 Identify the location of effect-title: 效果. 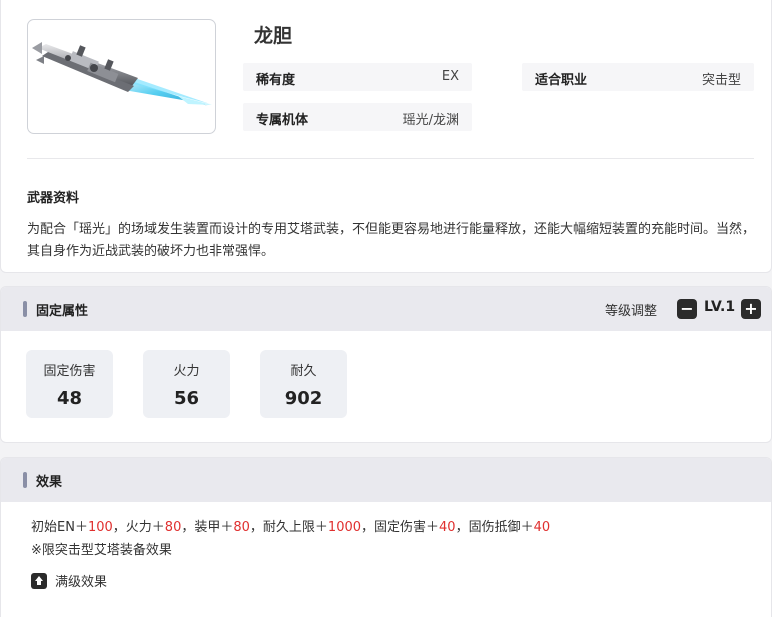
(49, 482).